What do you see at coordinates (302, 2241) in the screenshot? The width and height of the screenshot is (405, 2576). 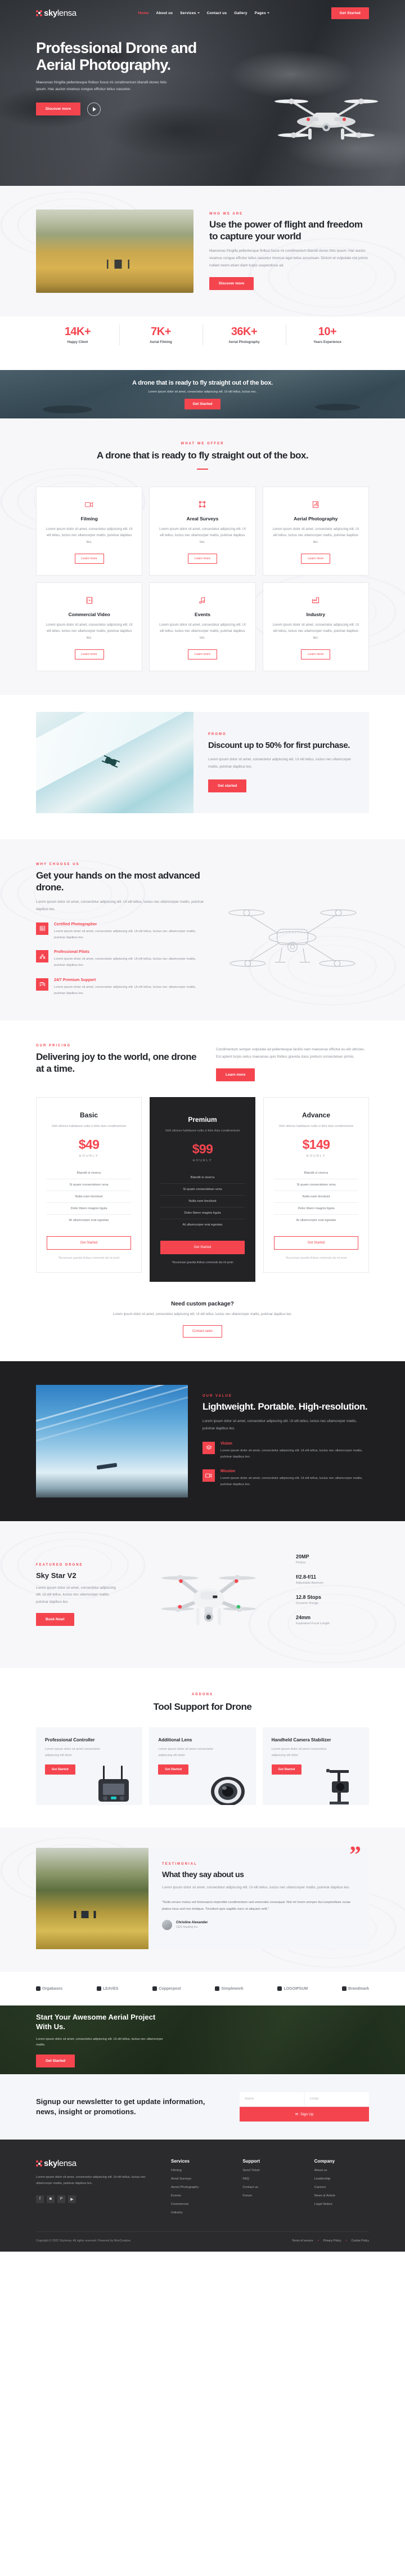 I see `terms-link: Terms of service` at bounding box center [302, 2241].